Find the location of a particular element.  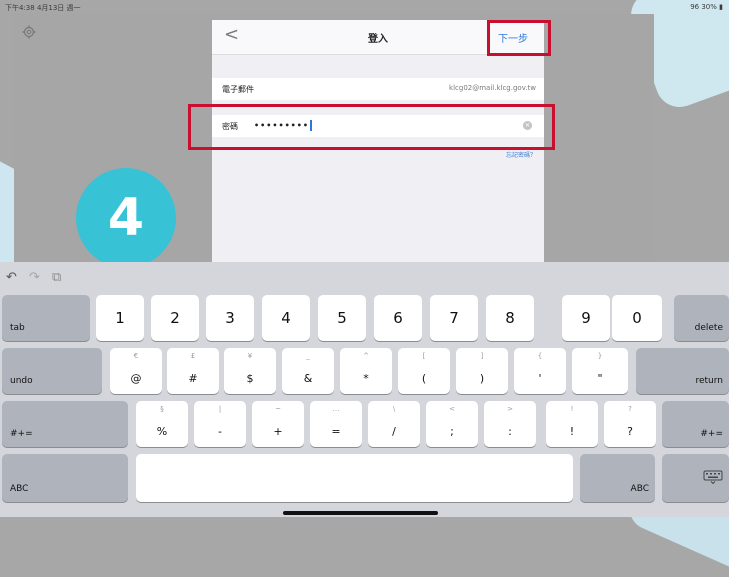

abc-key: ABC is located at coordinates (65, 478).